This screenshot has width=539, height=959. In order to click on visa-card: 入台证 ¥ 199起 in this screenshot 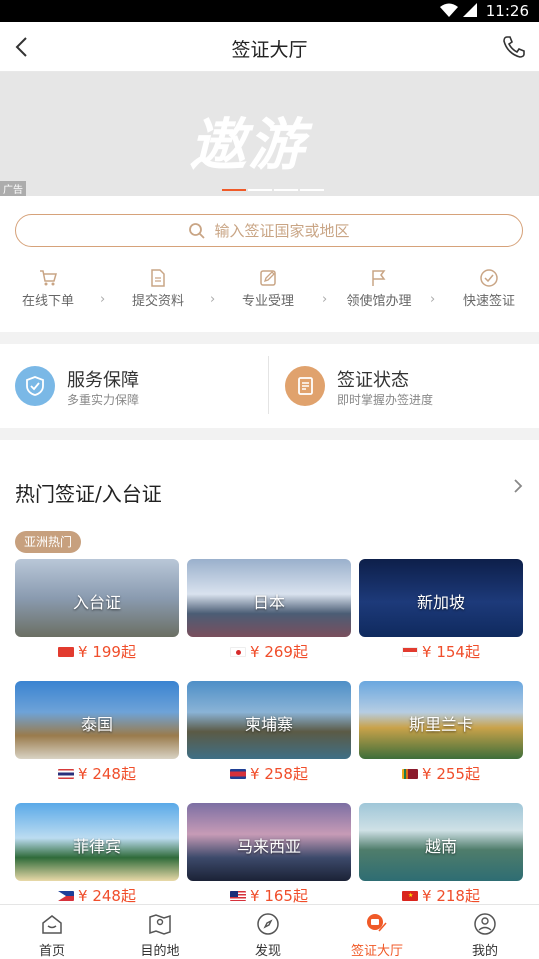, I will do `click(97, 610)`.